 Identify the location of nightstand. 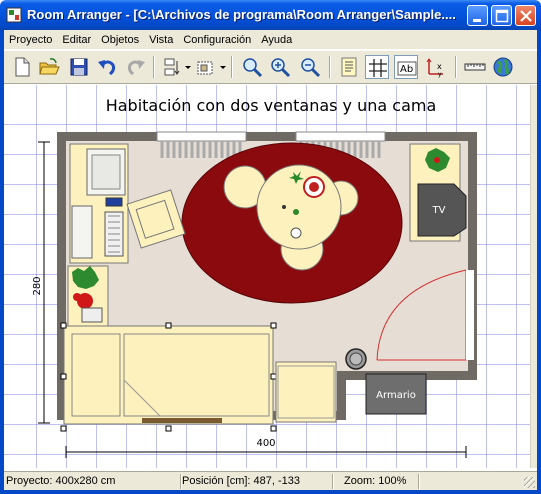
(306, 392).